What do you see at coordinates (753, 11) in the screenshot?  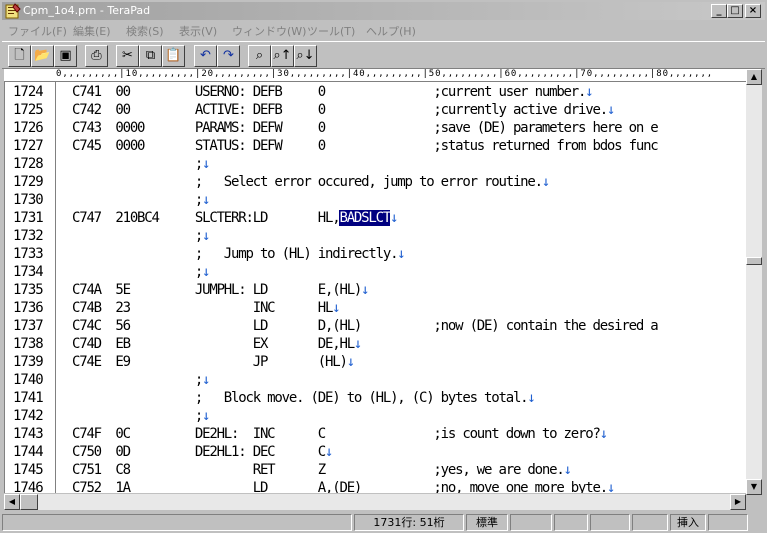 I see `close-button: ×` at bounding box center [753, 11].